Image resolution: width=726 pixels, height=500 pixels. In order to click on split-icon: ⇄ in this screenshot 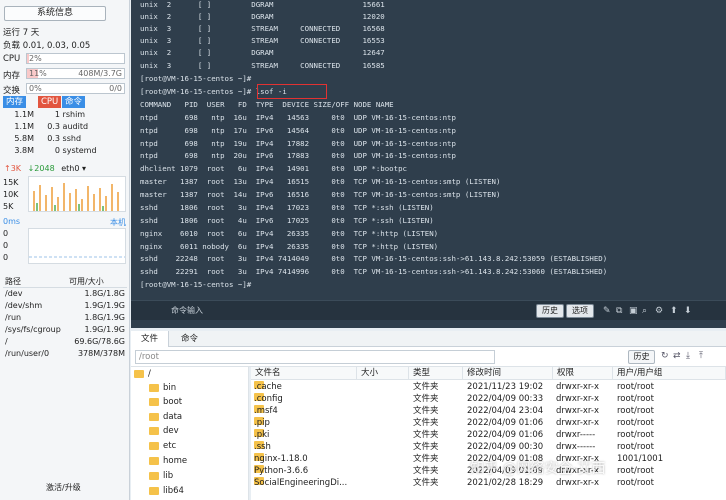, I will do `click(677, 356)`.